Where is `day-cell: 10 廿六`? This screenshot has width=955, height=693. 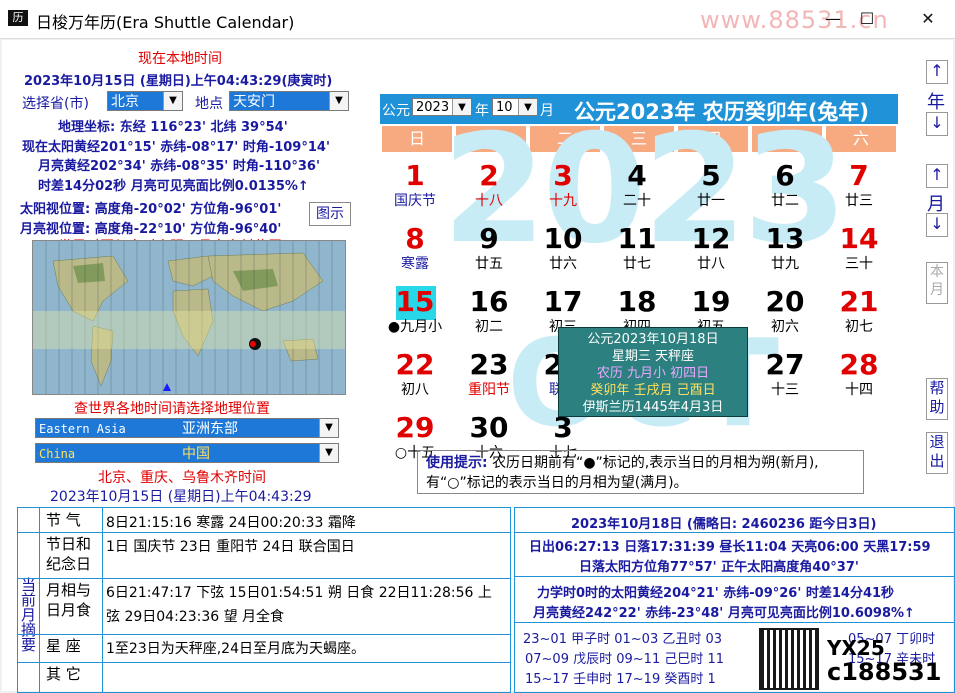
day-cell: 10 廿六 is located at coordinates (563, 254).